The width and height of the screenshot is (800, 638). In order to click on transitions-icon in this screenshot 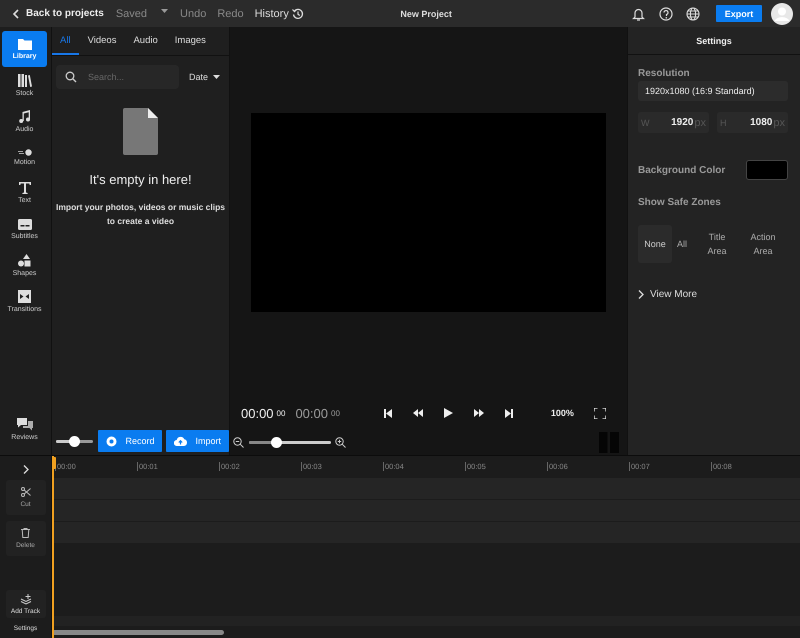, I will do `click(24, 296)`.